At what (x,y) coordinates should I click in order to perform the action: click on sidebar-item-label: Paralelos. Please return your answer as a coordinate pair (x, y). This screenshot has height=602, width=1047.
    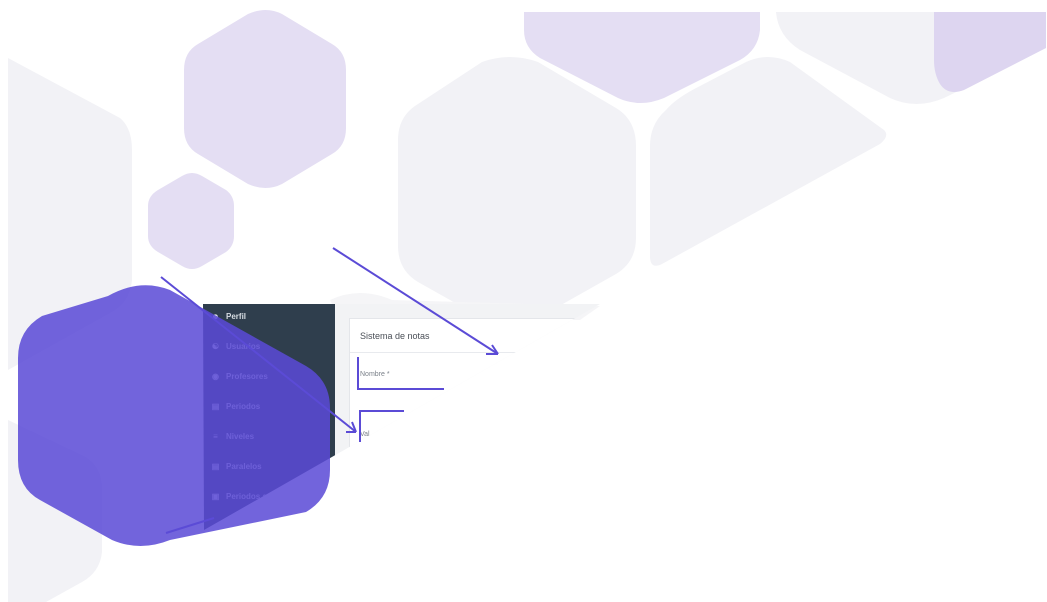
    Looking at the image, I should click on (244, 466).